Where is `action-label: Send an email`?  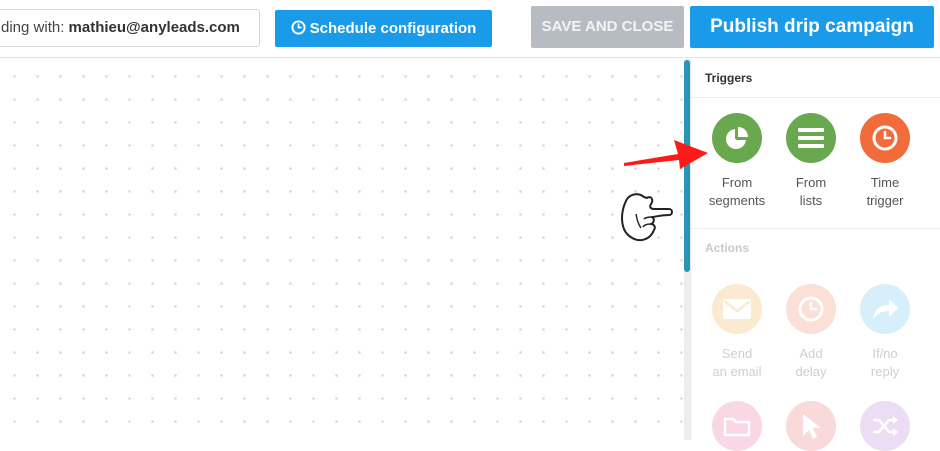
action-label: Send an email is located at coordinates (737, 363).